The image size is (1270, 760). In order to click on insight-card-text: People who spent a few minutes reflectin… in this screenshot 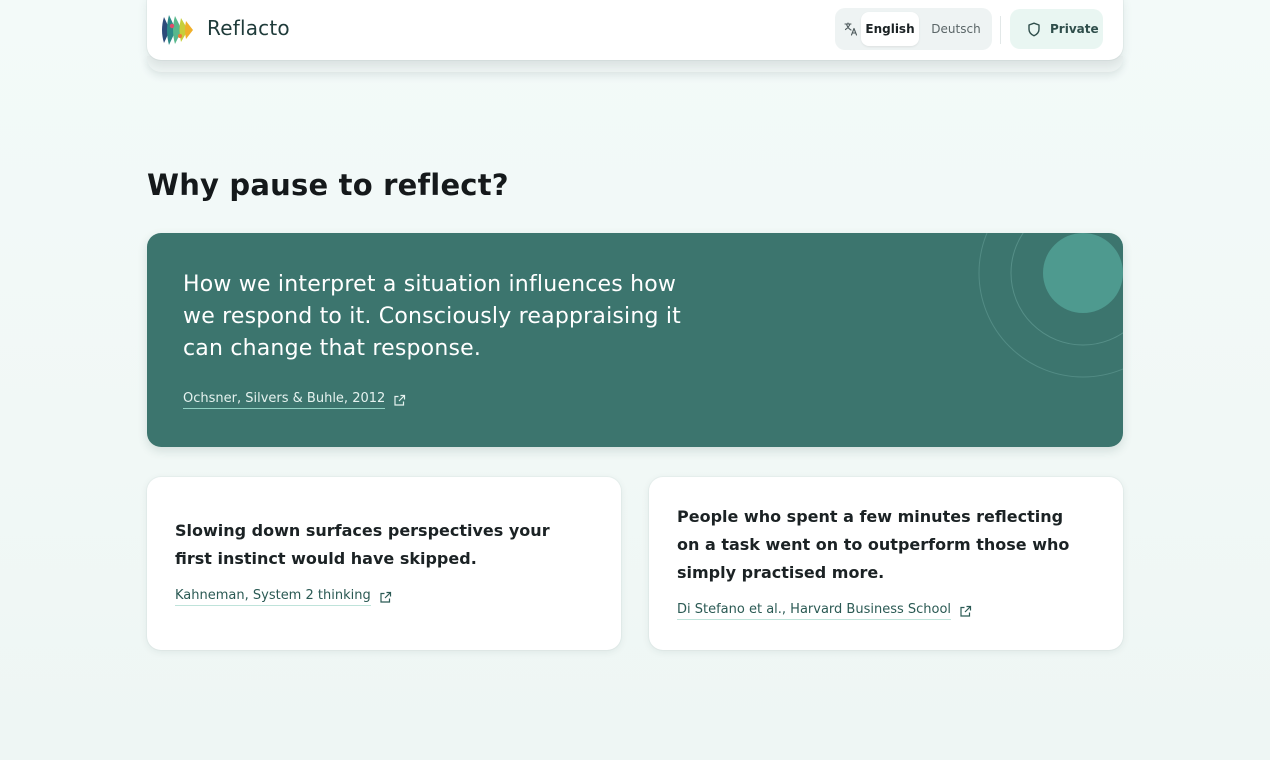, I will do `click(873, 544)`.